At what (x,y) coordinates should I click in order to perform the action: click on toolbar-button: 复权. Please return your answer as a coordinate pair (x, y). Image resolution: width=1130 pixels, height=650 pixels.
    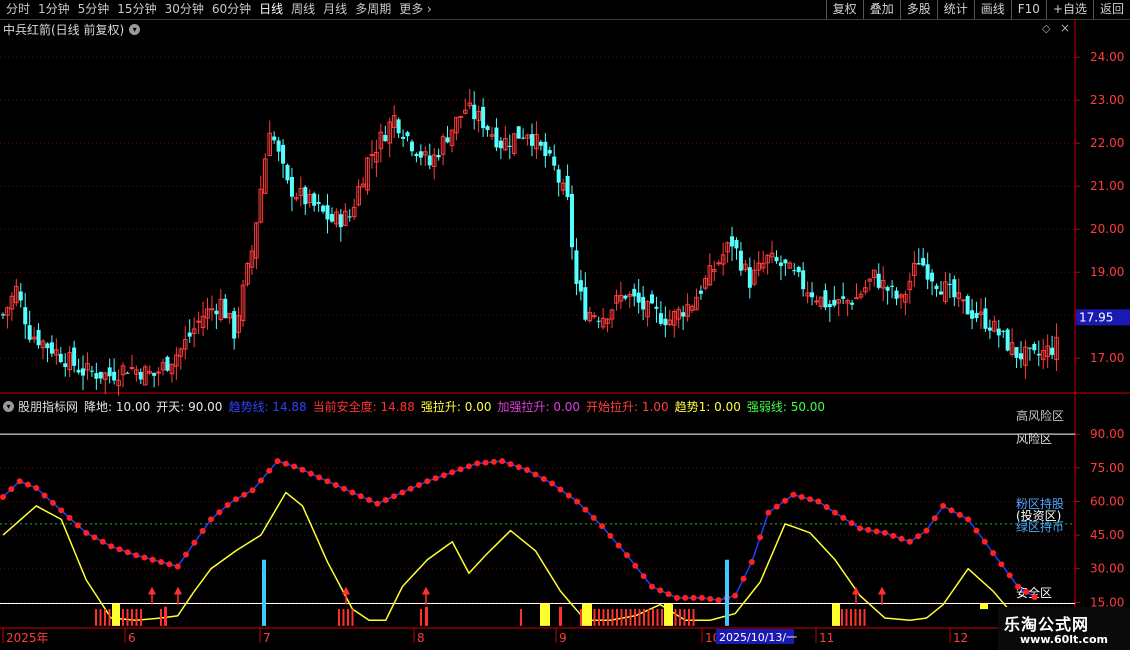
    Looking at the image, I should click on (844, 9).